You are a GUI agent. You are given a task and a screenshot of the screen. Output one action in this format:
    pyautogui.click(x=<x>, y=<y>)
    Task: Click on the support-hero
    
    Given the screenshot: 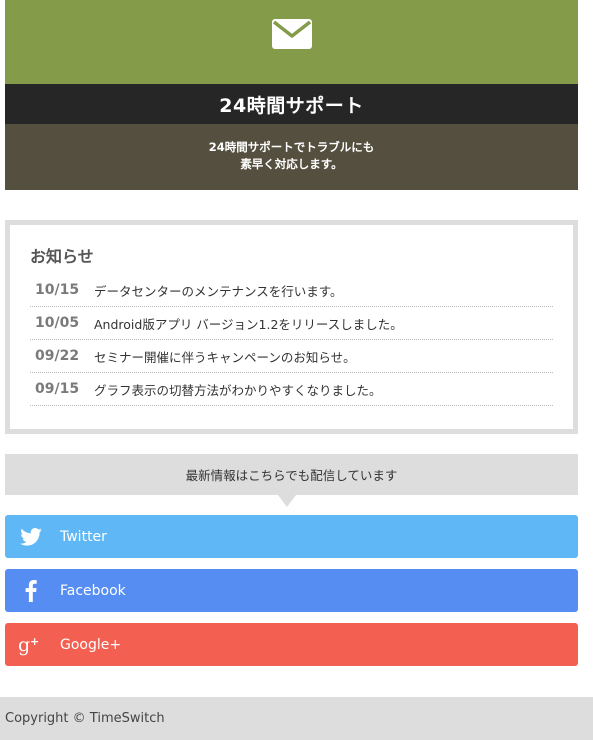 What is the action you would take?
    pyautogui.click(x=291, y=42)
    